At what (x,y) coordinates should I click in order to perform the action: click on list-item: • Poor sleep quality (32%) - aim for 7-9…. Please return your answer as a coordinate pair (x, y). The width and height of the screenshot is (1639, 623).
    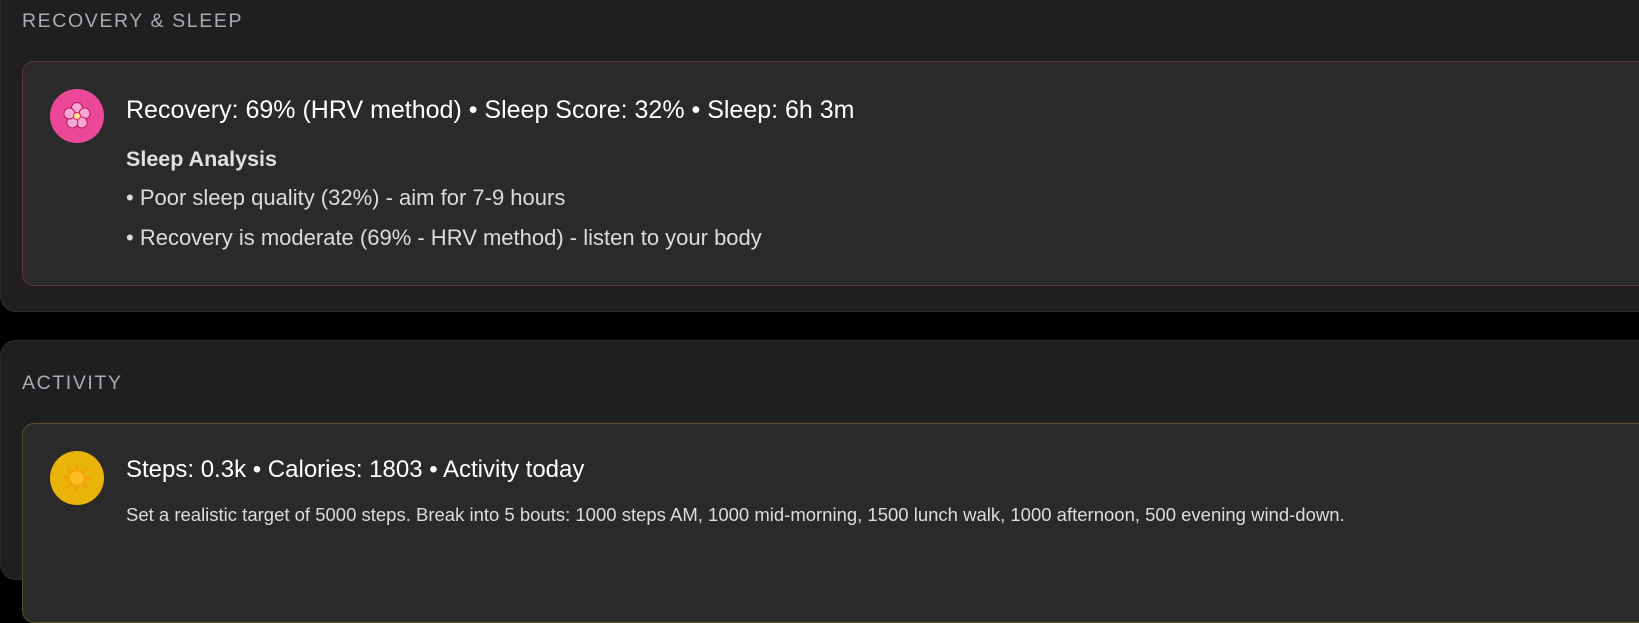
    Looking at the image, I should click on (346, 197).